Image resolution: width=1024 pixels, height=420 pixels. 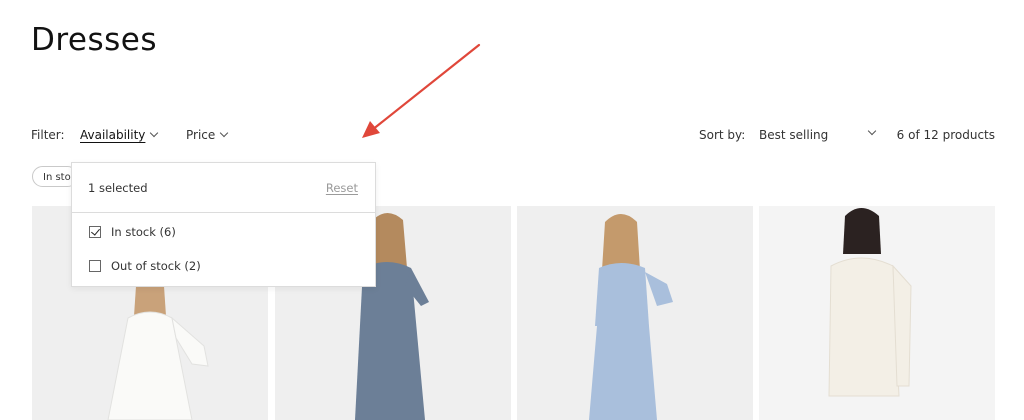 What do you see at coordinates (794, 135) in the screenshot?
I see `sort-selected-value: Best selling` at bounding box center [794, 135].